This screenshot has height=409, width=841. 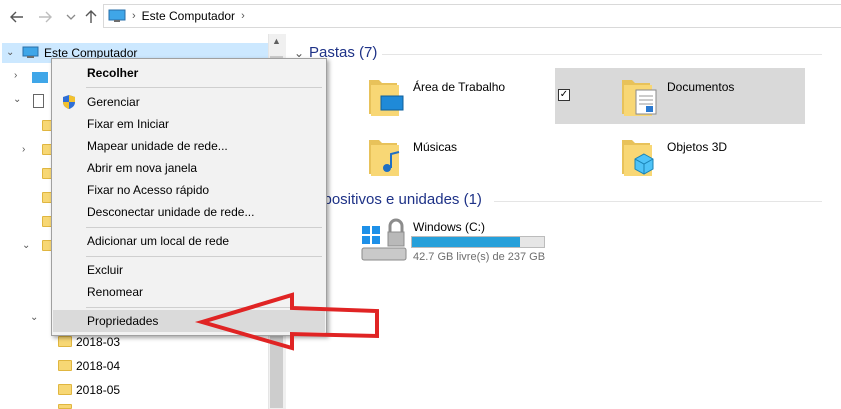 I want to click on 3d-objects-folder-icon, so click(x=638, y=158).